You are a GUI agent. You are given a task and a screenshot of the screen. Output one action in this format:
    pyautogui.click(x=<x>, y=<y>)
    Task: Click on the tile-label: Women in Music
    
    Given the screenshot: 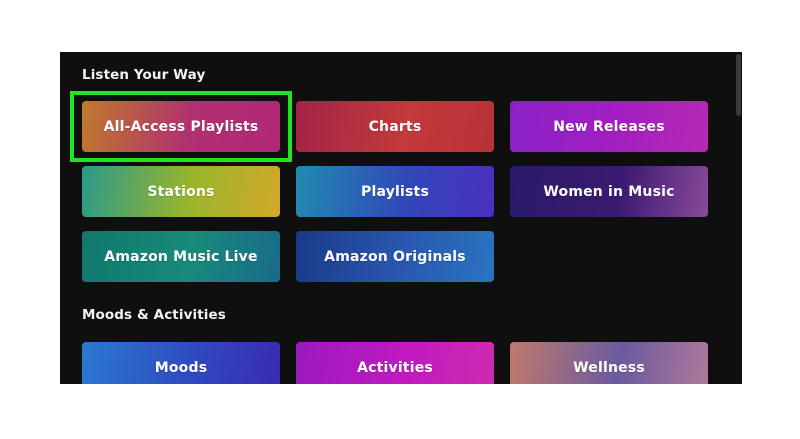 What is the action you would take?
    pyautogui.click(x=609, y=191)
    